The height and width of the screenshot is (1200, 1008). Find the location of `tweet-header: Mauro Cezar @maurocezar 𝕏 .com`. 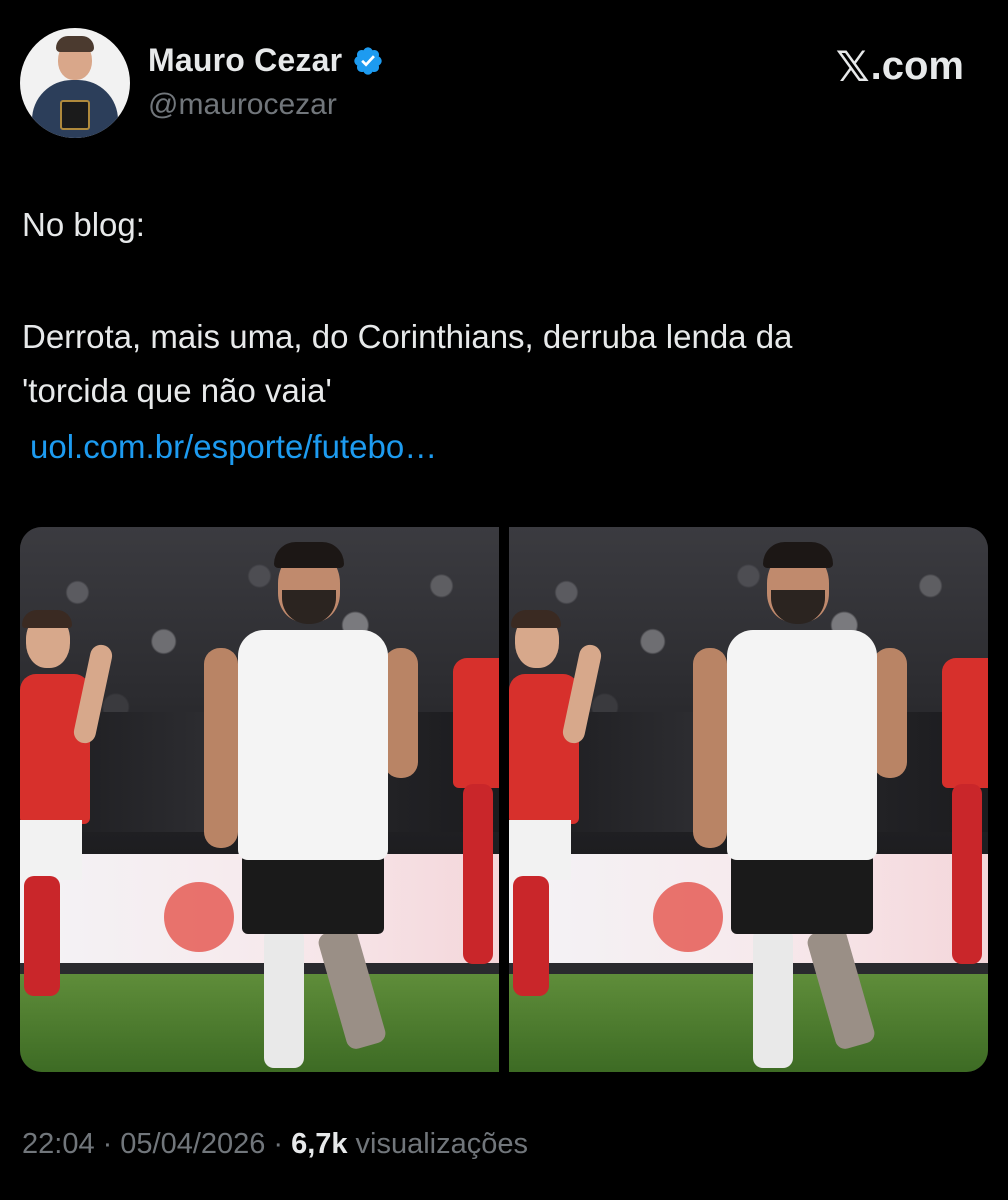

tweet-header: Mauro Cezar @maurocezar 𝕏 .com is located at coordinates (504, 83).